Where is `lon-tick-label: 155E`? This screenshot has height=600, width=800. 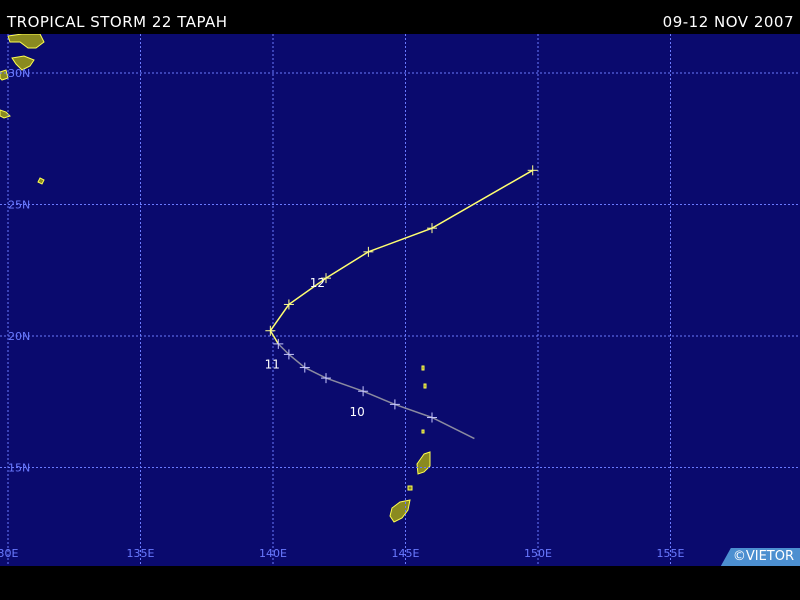
lon-tick-label: 155E is located at coordinates (671, 553).